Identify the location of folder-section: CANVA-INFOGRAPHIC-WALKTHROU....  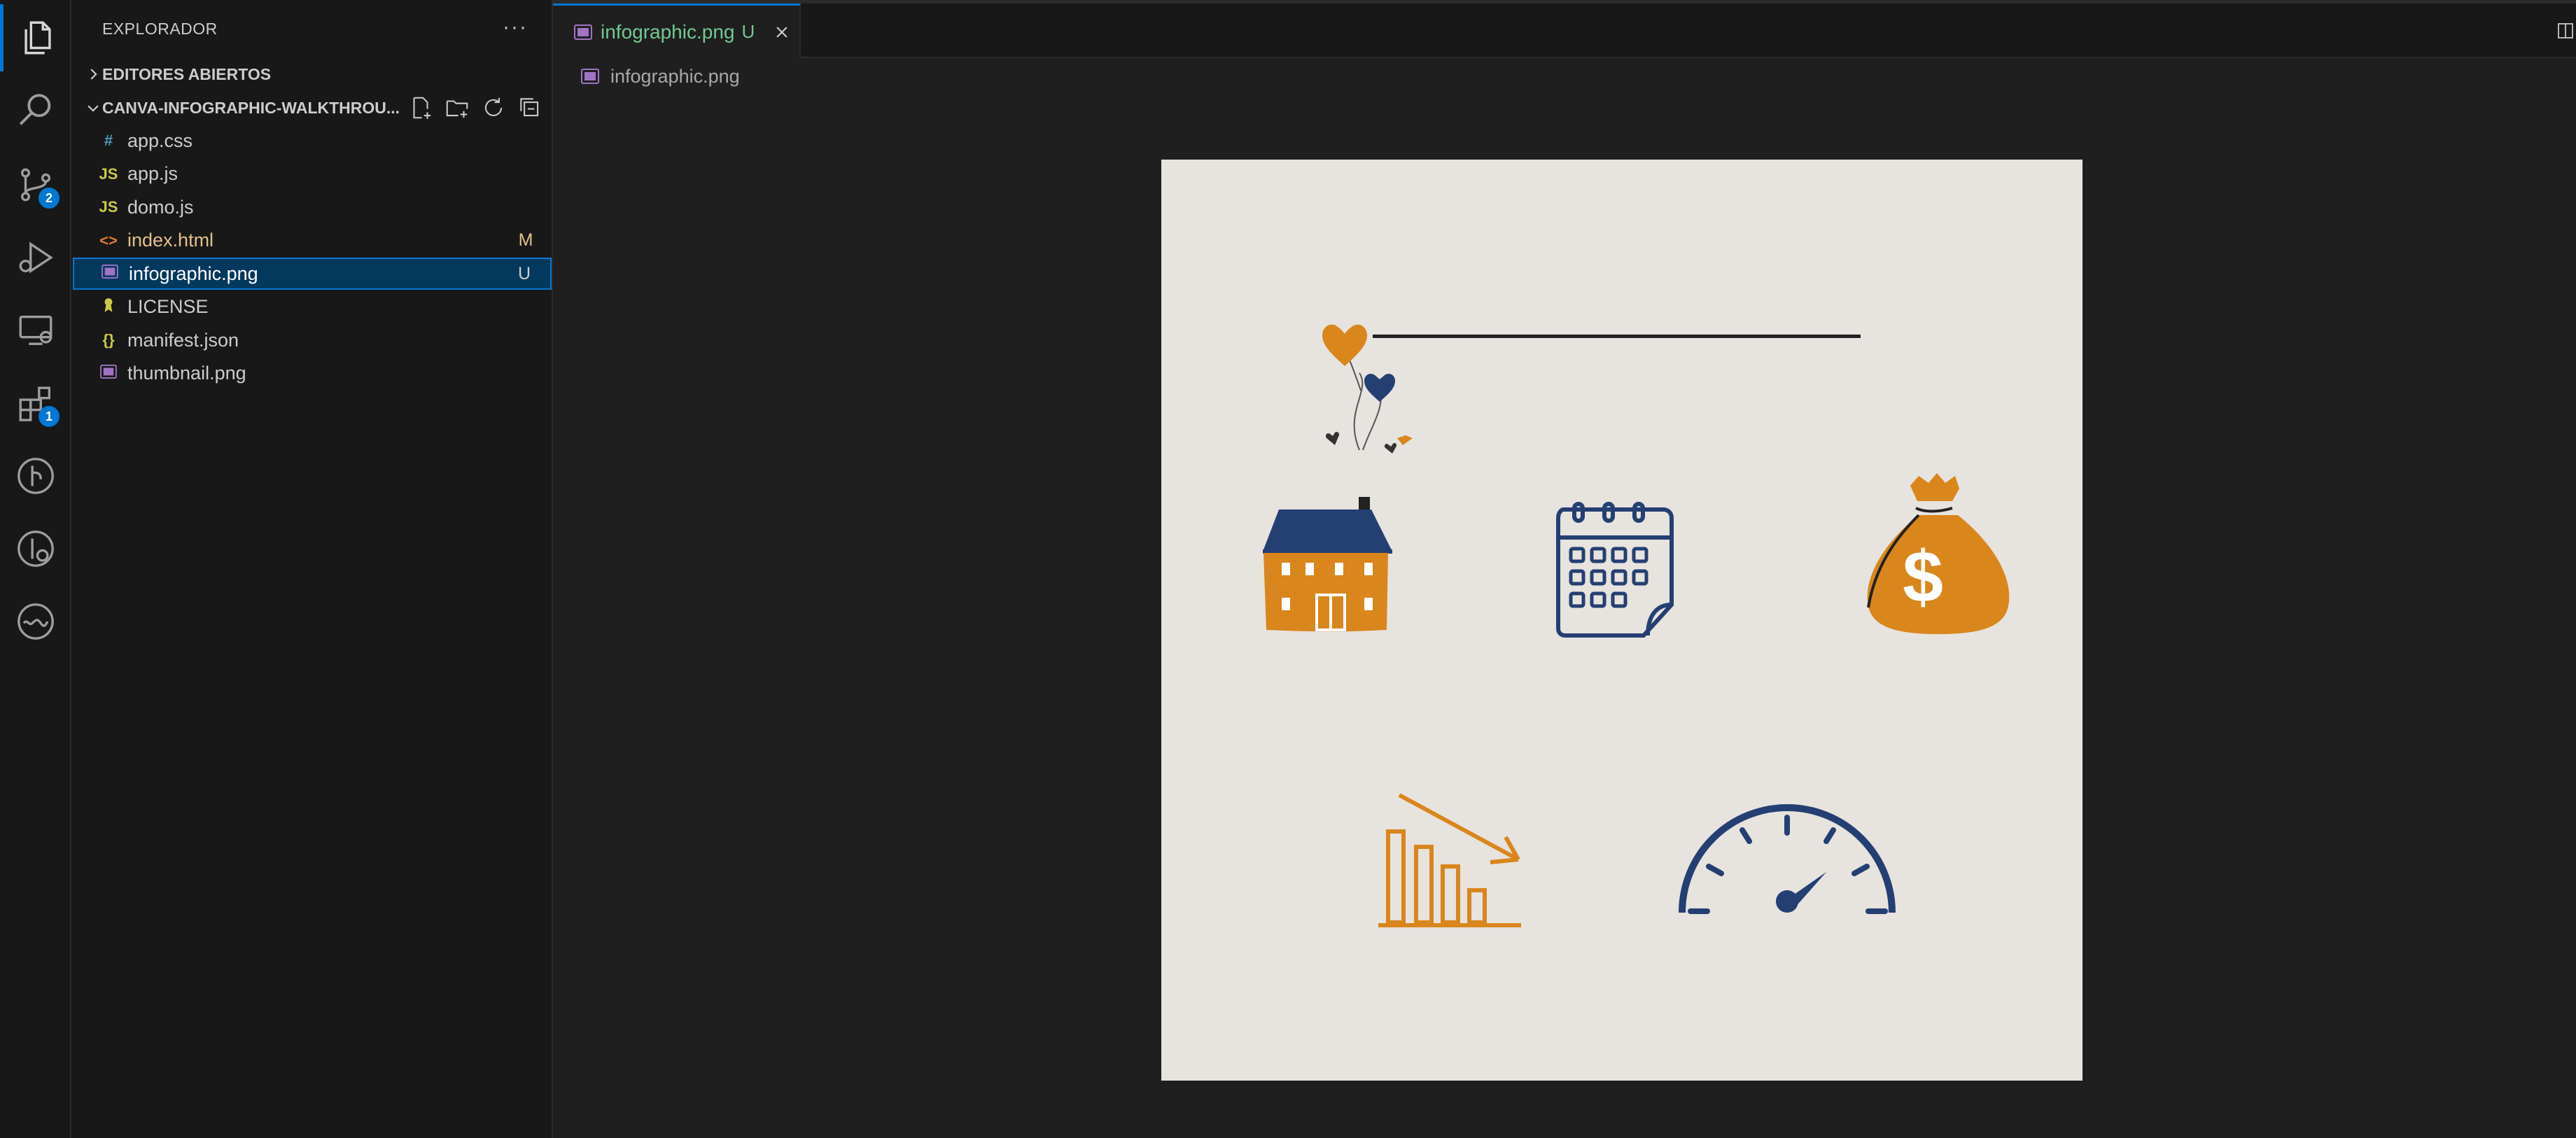
(311, 108).